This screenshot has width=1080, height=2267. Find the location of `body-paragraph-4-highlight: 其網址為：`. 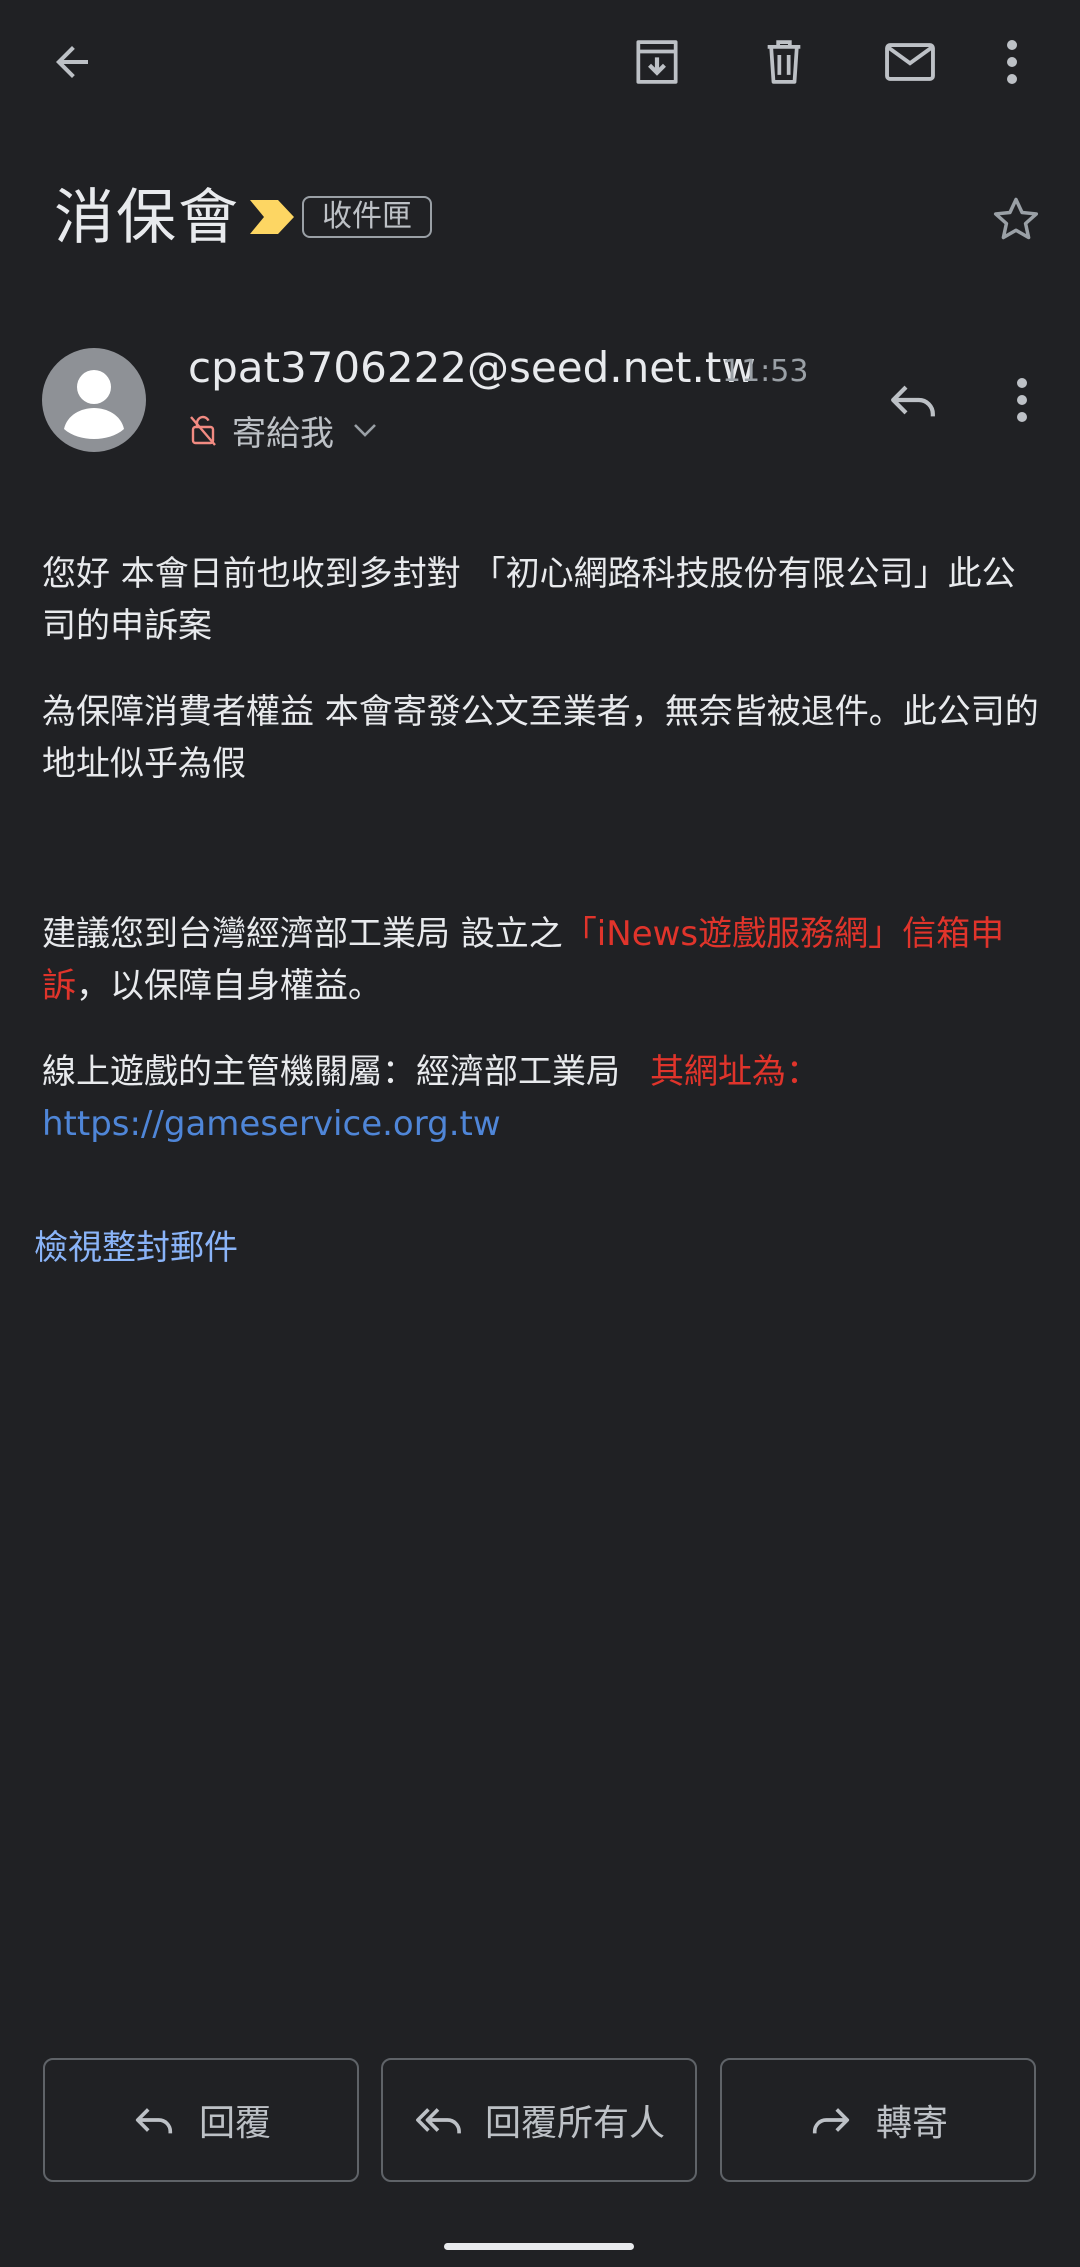

body-paragraph-4-highlight: 其網址為： is located at coordinates (735, 1072).